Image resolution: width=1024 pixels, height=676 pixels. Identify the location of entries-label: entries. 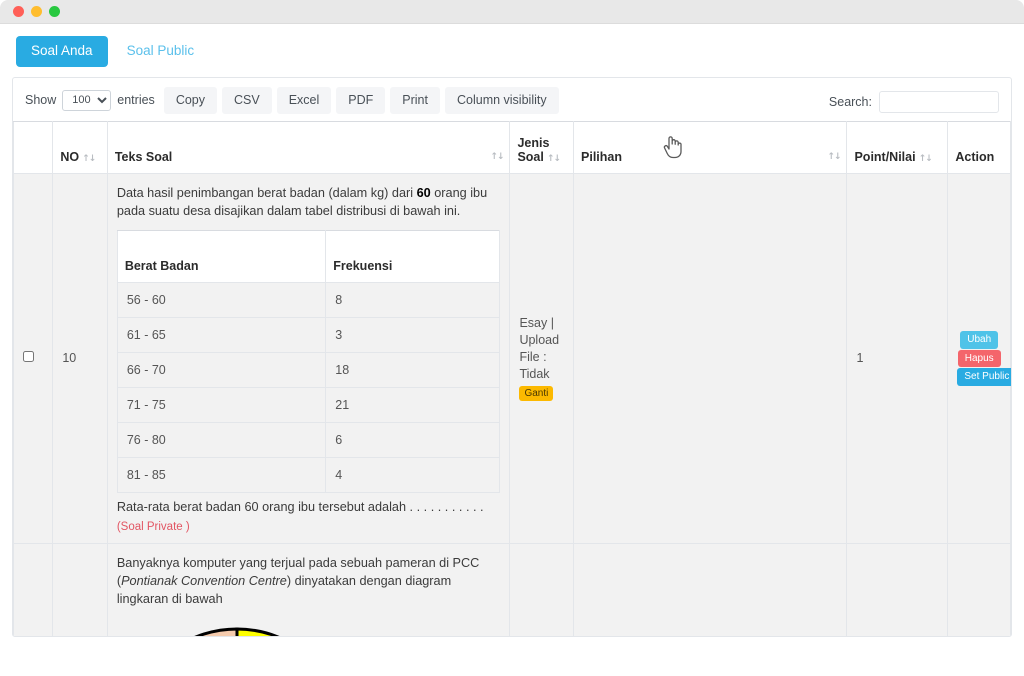
(136, 100).